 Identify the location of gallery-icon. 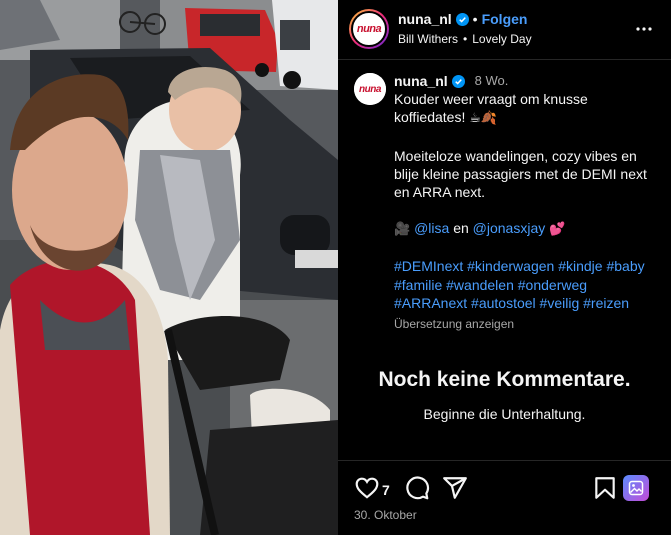
(636, 488).